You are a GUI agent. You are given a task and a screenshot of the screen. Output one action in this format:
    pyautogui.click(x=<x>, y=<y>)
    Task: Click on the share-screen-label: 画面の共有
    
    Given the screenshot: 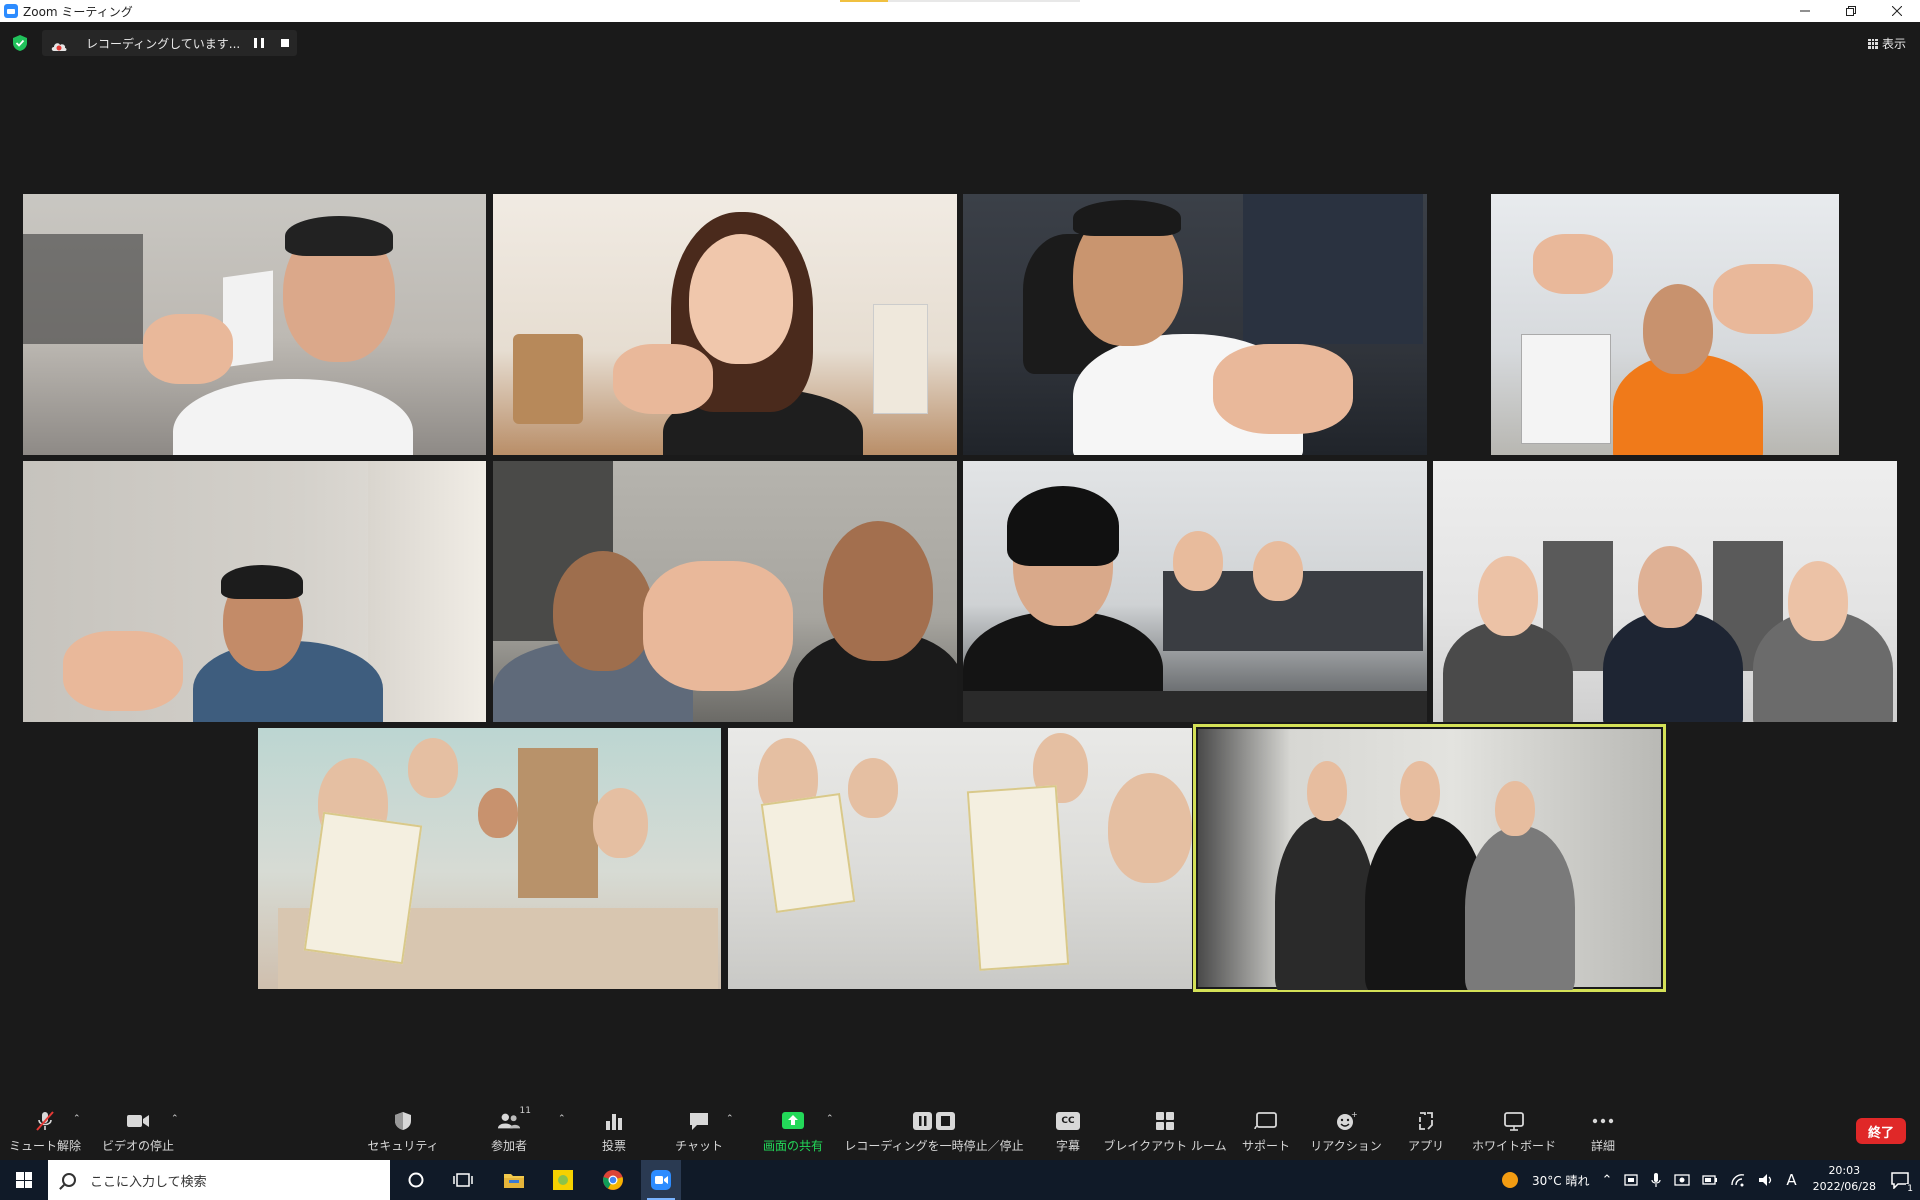 What is the action you would take?
    pyautogui.click(x=792, y=1146)
    